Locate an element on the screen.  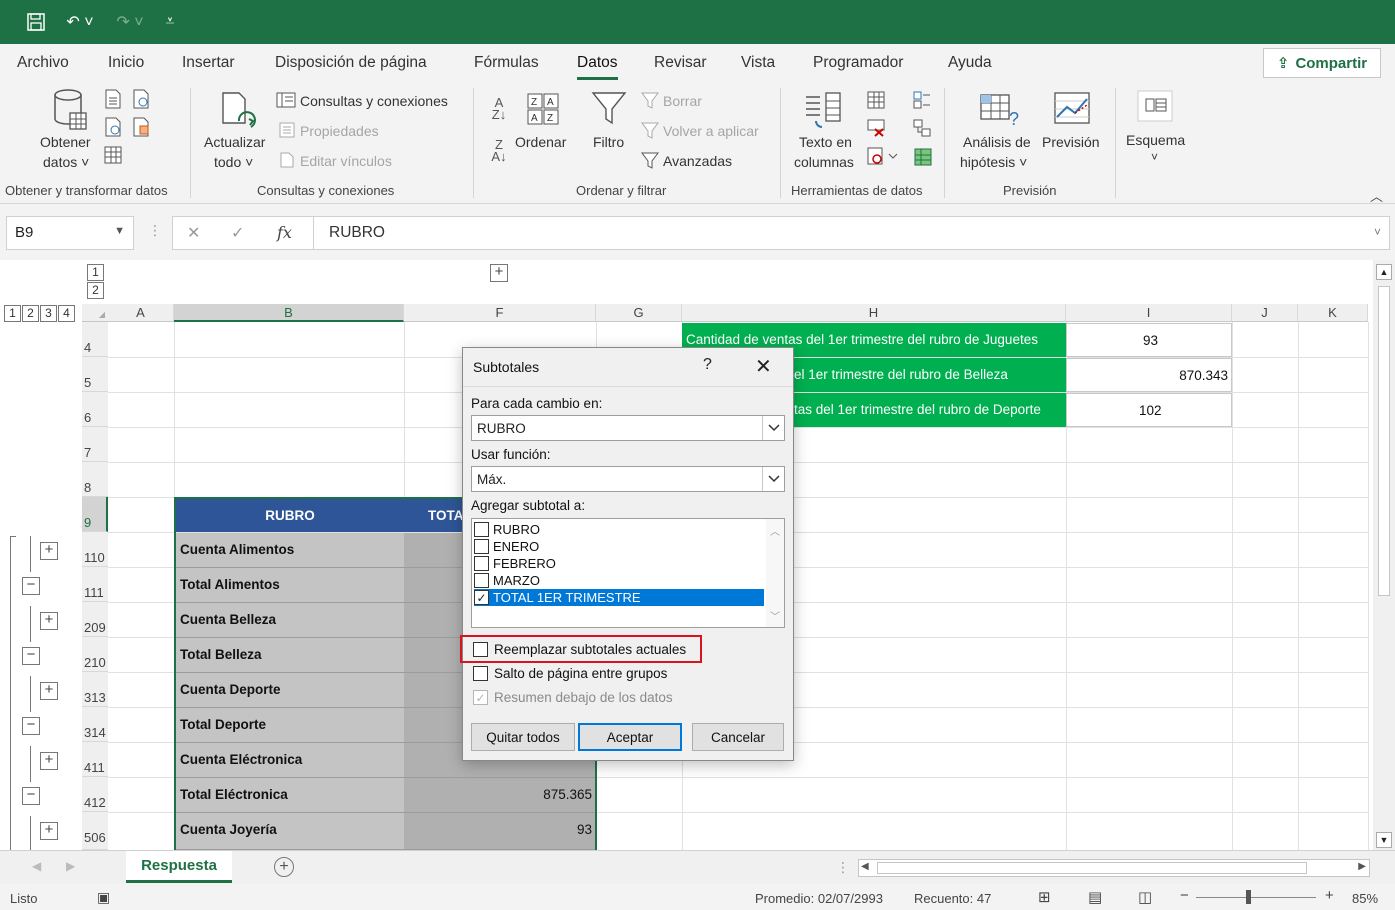
zoom-slider is located at coordinates (1256, 897).